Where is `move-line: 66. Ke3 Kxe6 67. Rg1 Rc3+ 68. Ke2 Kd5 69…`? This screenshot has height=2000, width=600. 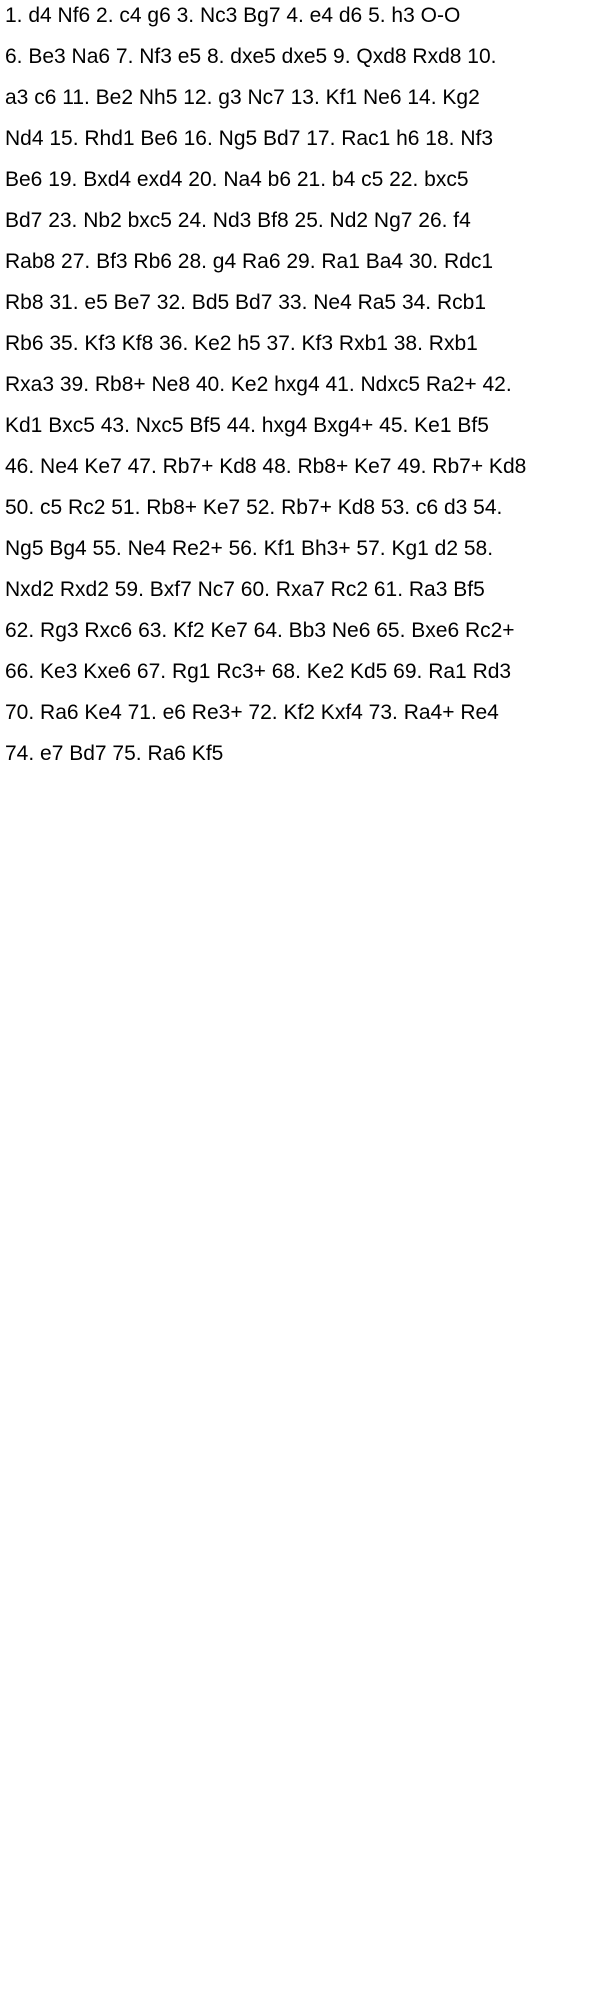
move-line: 66. Ke3 Kxe6 67. Rg1 Rc3+ 68. Ke2 Kd5 69… is located at coordinates (258, 671).